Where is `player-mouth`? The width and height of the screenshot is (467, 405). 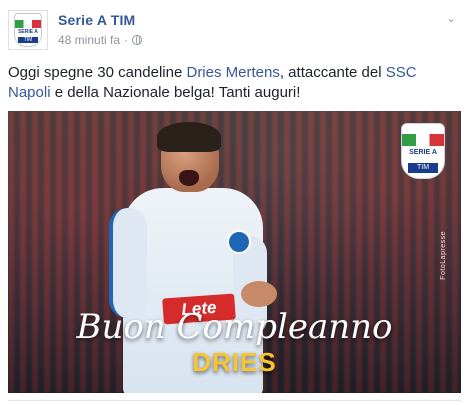
player-mouth is located at coordinates (189, 178).